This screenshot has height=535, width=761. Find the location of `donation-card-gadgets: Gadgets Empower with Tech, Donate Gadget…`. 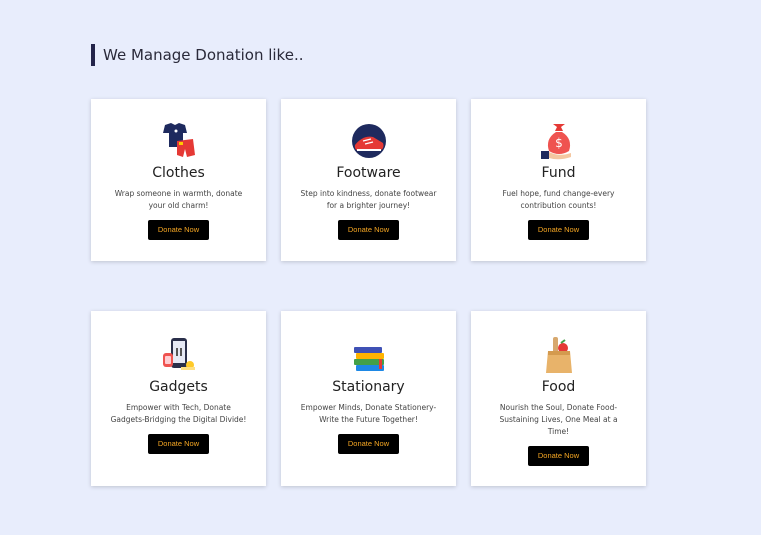

donation-card-gadgets: Gadgets Empower with Tech, Donate Gadget… is located at coordinates (178, 398).